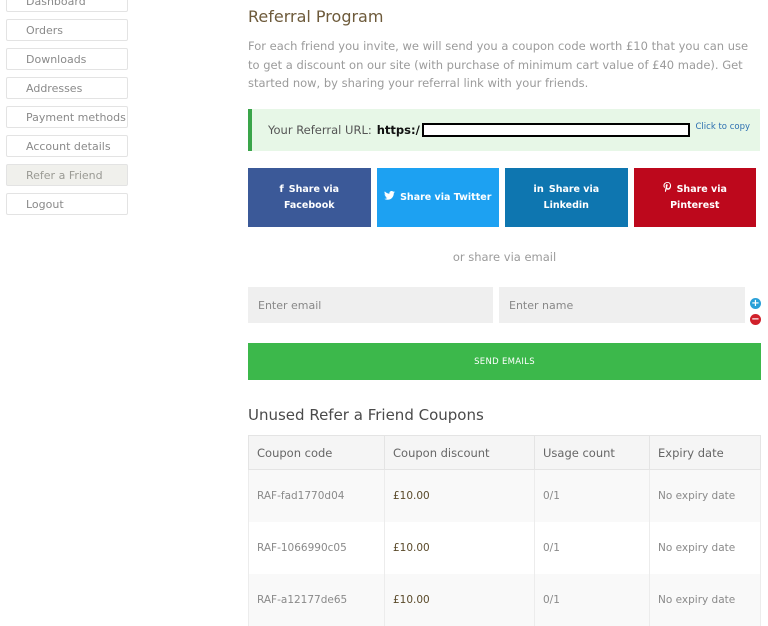 The image size is (768, 626). I want to click on pinterest-icon, so click(667, 189).